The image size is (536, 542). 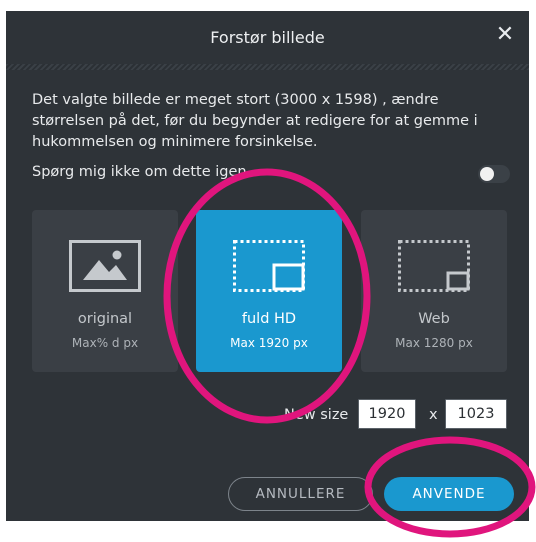 What do you see at coordinates (300, 494) in the screenshot?
I see `cancel-button: ANNULLERE` at bounding box center [300, 494].